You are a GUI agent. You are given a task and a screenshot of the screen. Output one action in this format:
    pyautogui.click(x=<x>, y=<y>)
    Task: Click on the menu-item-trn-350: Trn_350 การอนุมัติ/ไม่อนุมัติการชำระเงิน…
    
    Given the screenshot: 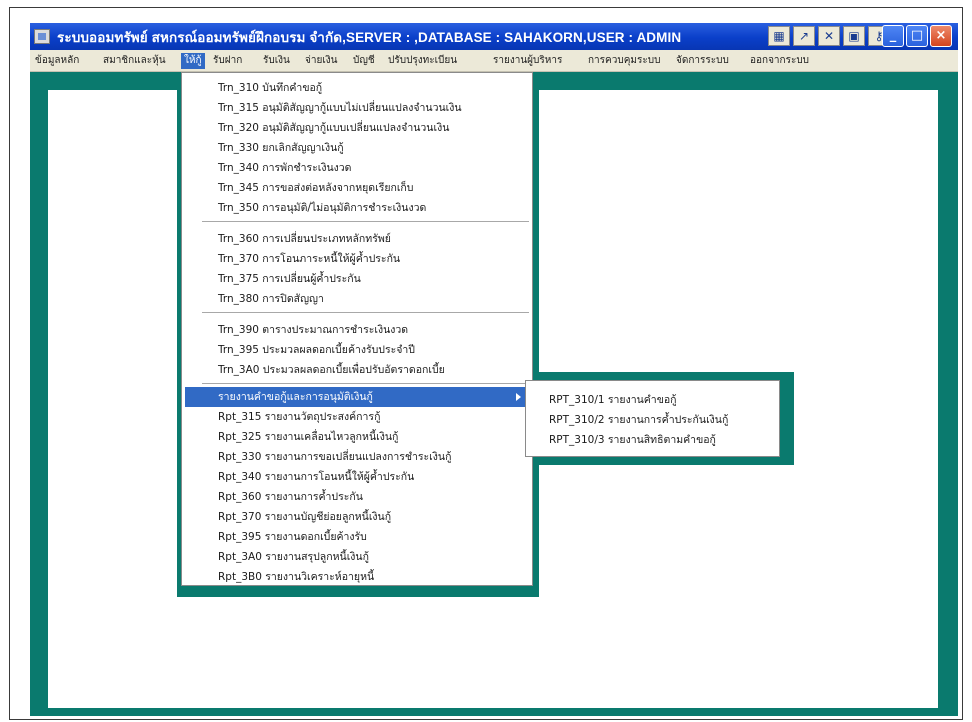 What is the action you would take?
    pyautogui.click(x=357, y=208)
    